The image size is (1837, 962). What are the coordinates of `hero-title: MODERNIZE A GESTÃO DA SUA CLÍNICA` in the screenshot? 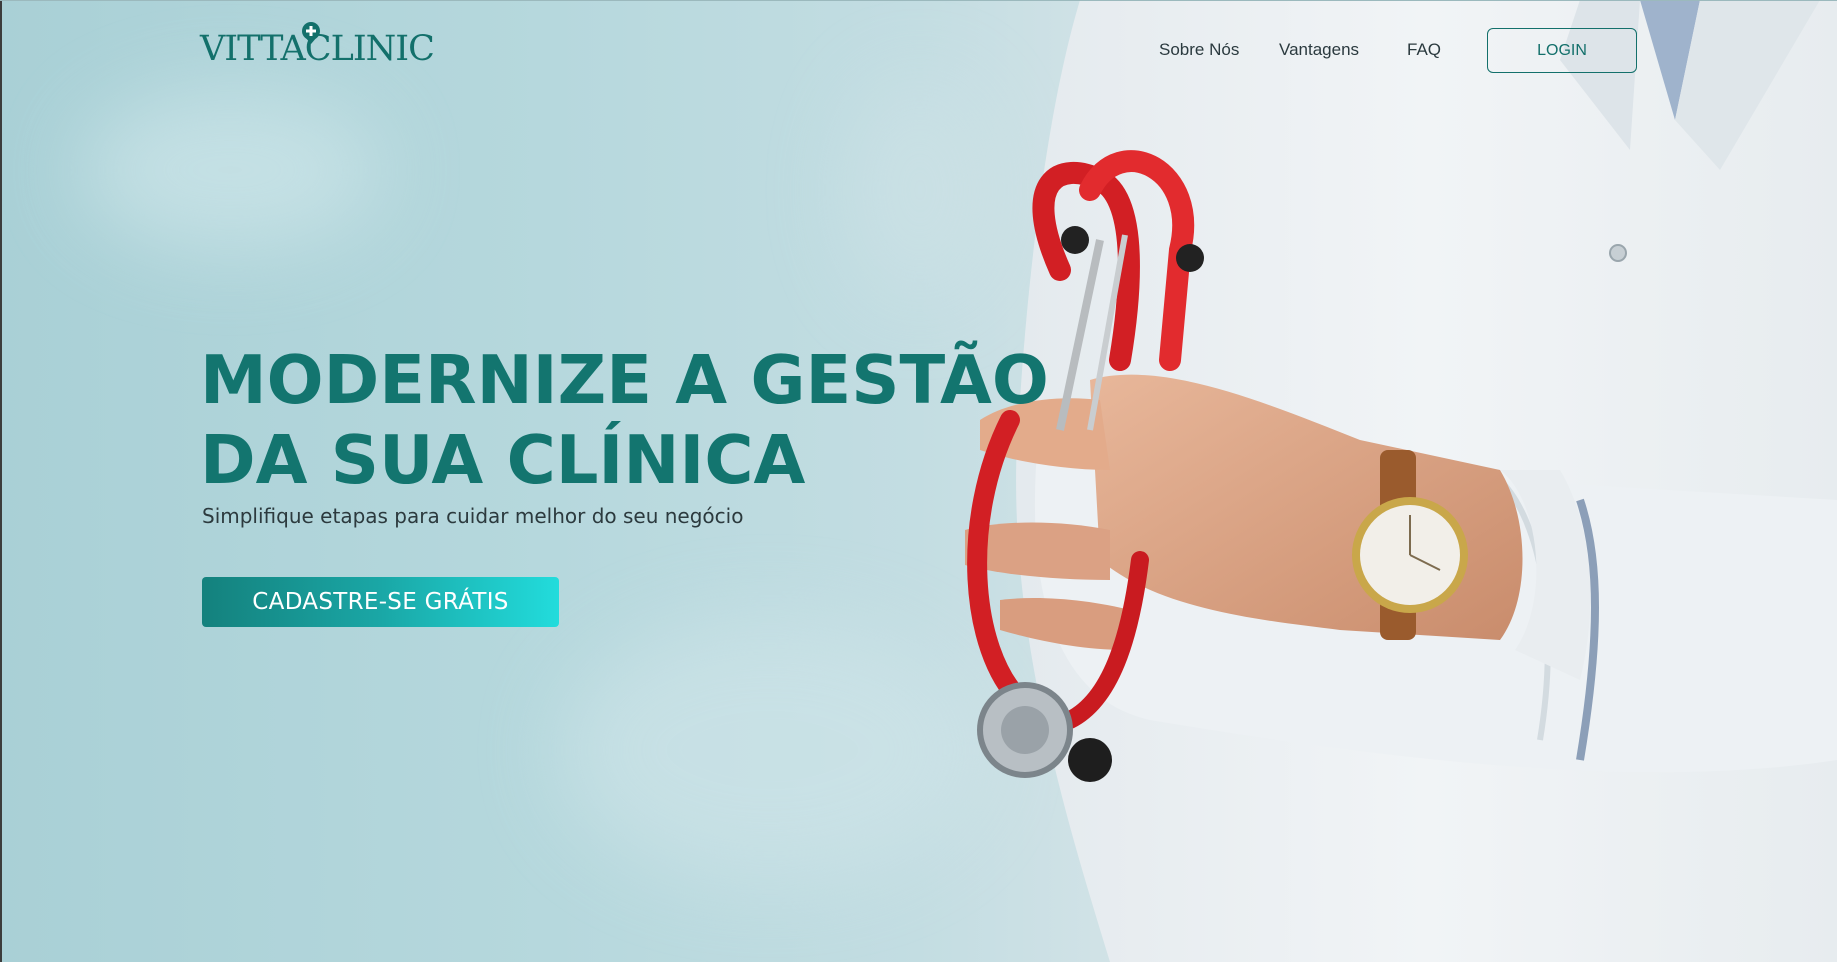 It's located at (624, 420).